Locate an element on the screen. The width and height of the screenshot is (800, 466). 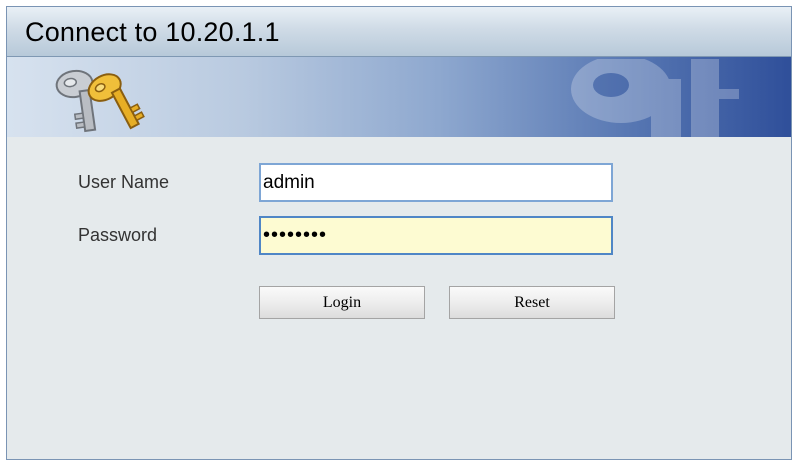
dialog-title: Connect to 10.20.1.1 is located at coordinates (152, 32).